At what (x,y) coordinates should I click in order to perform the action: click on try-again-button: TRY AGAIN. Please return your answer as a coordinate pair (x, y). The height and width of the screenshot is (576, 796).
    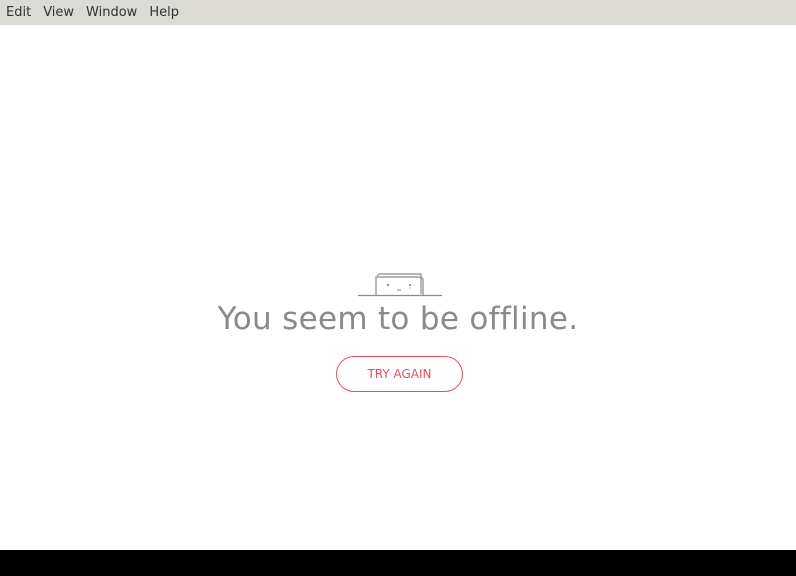
    Looking at the image, I should click on (399, 374).